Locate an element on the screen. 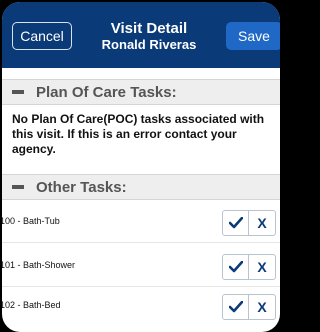 This screenshot has height=332, width=320. task-label: 101 - Bath-Shower is located at coordinates (39, 265).